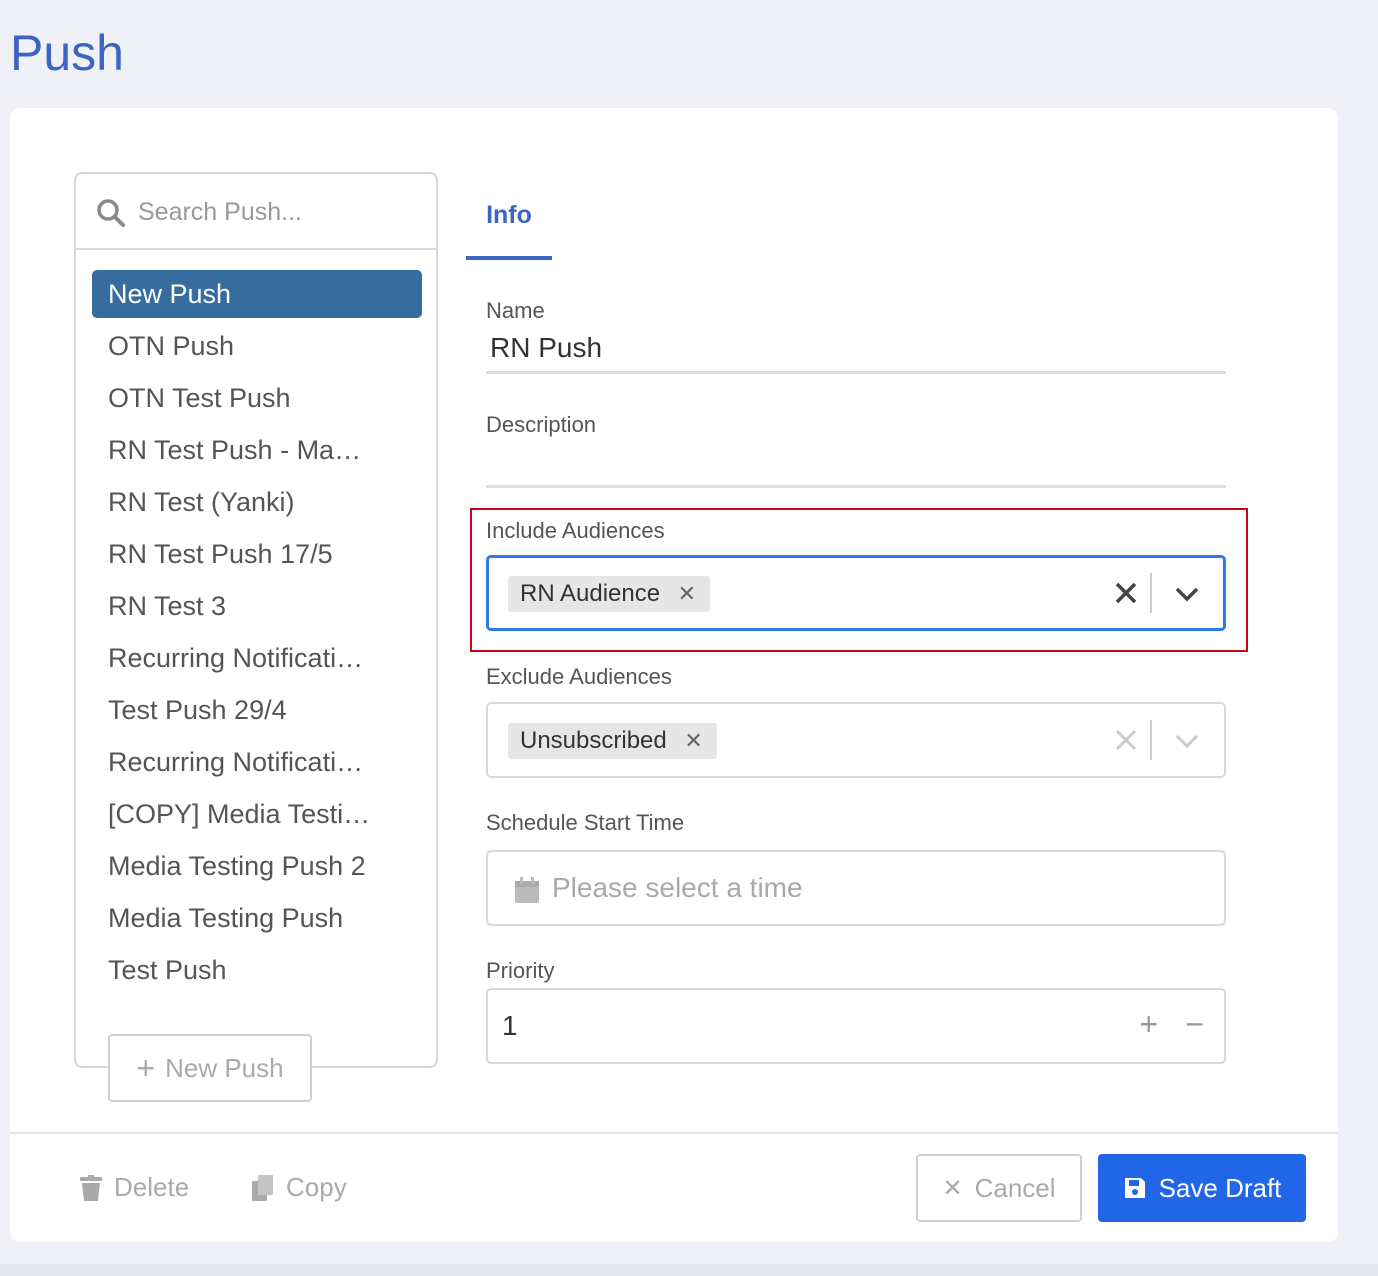 The width and height of the screenshot is (1378, 1276). Describe the element at coordinates (1194, 1024) in the screenshot. I see `decrement-icon: −` at that location.